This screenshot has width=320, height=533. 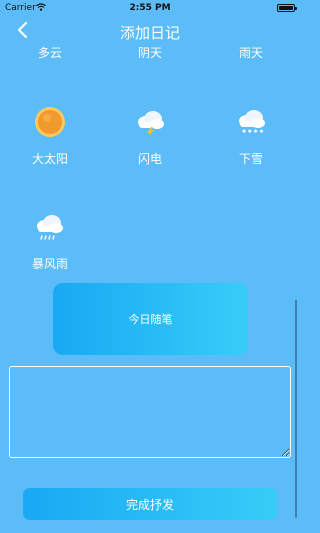 I want to click on weather-option-cloudy: 多云, so click(x=50, y=52).